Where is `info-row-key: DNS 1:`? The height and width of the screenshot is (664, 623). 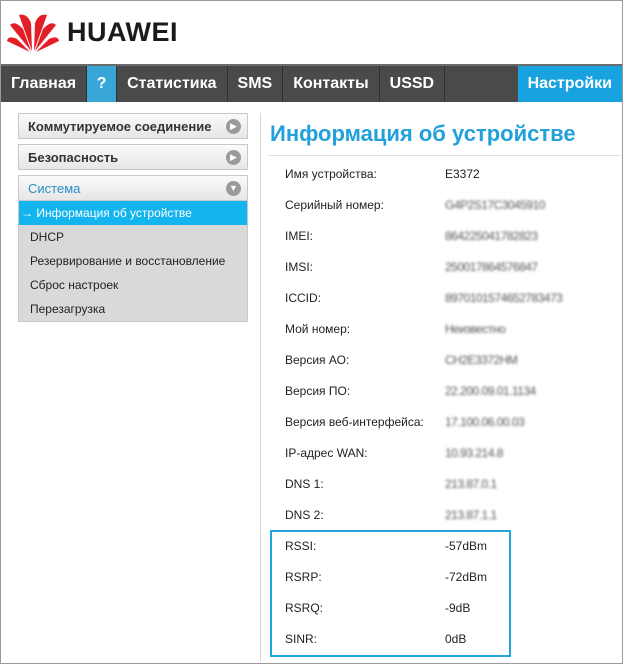 info-row-key: DNS 1: is located at coordinates (304, 484).